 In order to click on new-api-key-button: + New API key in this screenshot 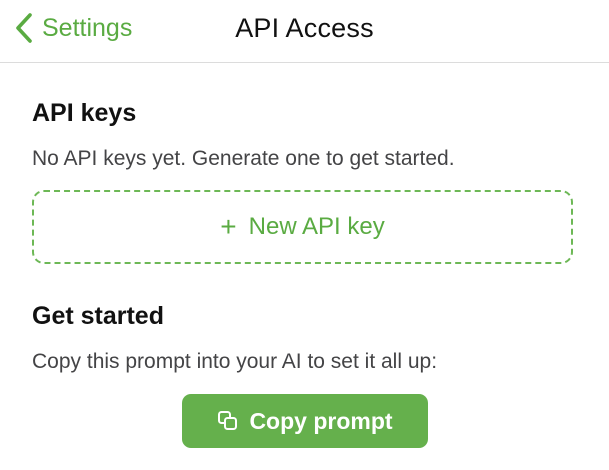, I will do `click(302, 227)`.